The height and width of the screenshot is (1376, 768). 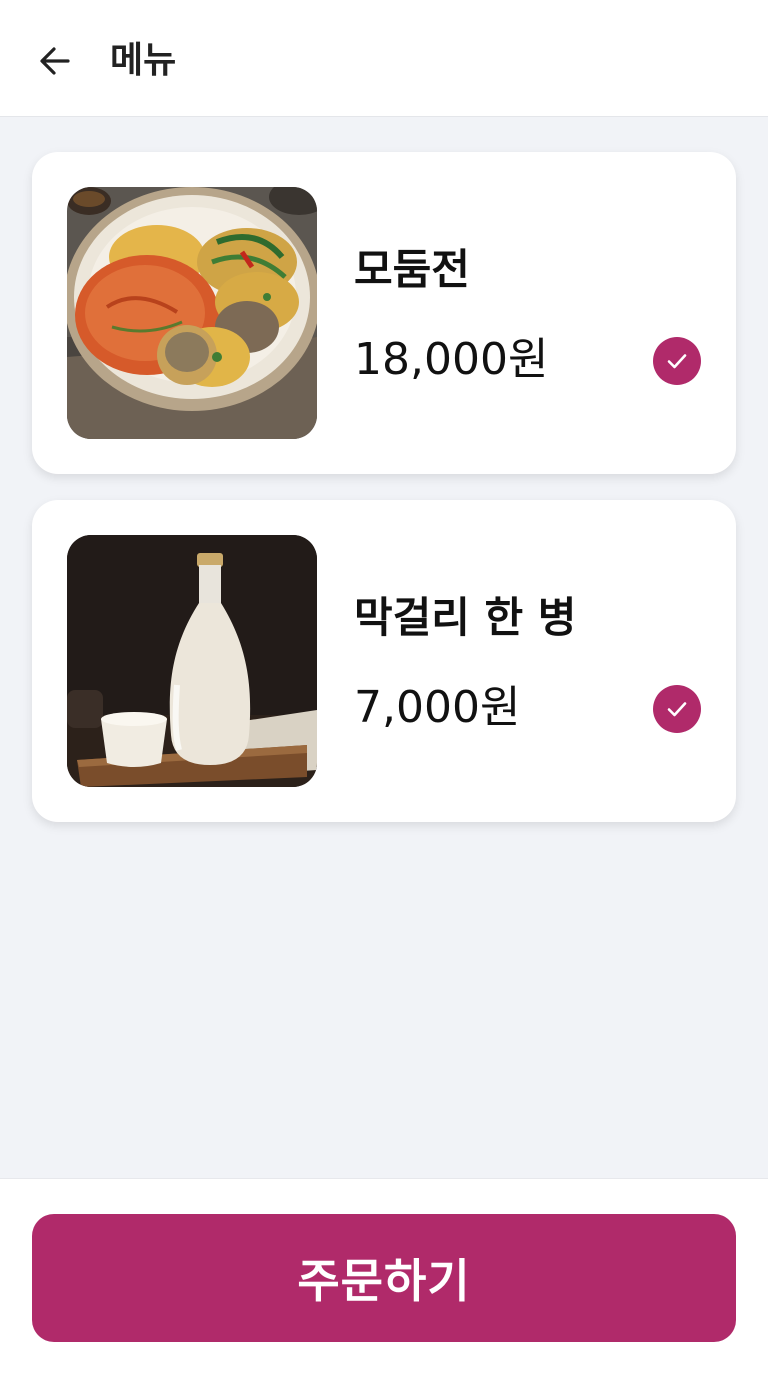 What do you see at coordinates (437, 707) in the screenshot?
I see `item-price: 7,000원` at bounding box center [437, 707].